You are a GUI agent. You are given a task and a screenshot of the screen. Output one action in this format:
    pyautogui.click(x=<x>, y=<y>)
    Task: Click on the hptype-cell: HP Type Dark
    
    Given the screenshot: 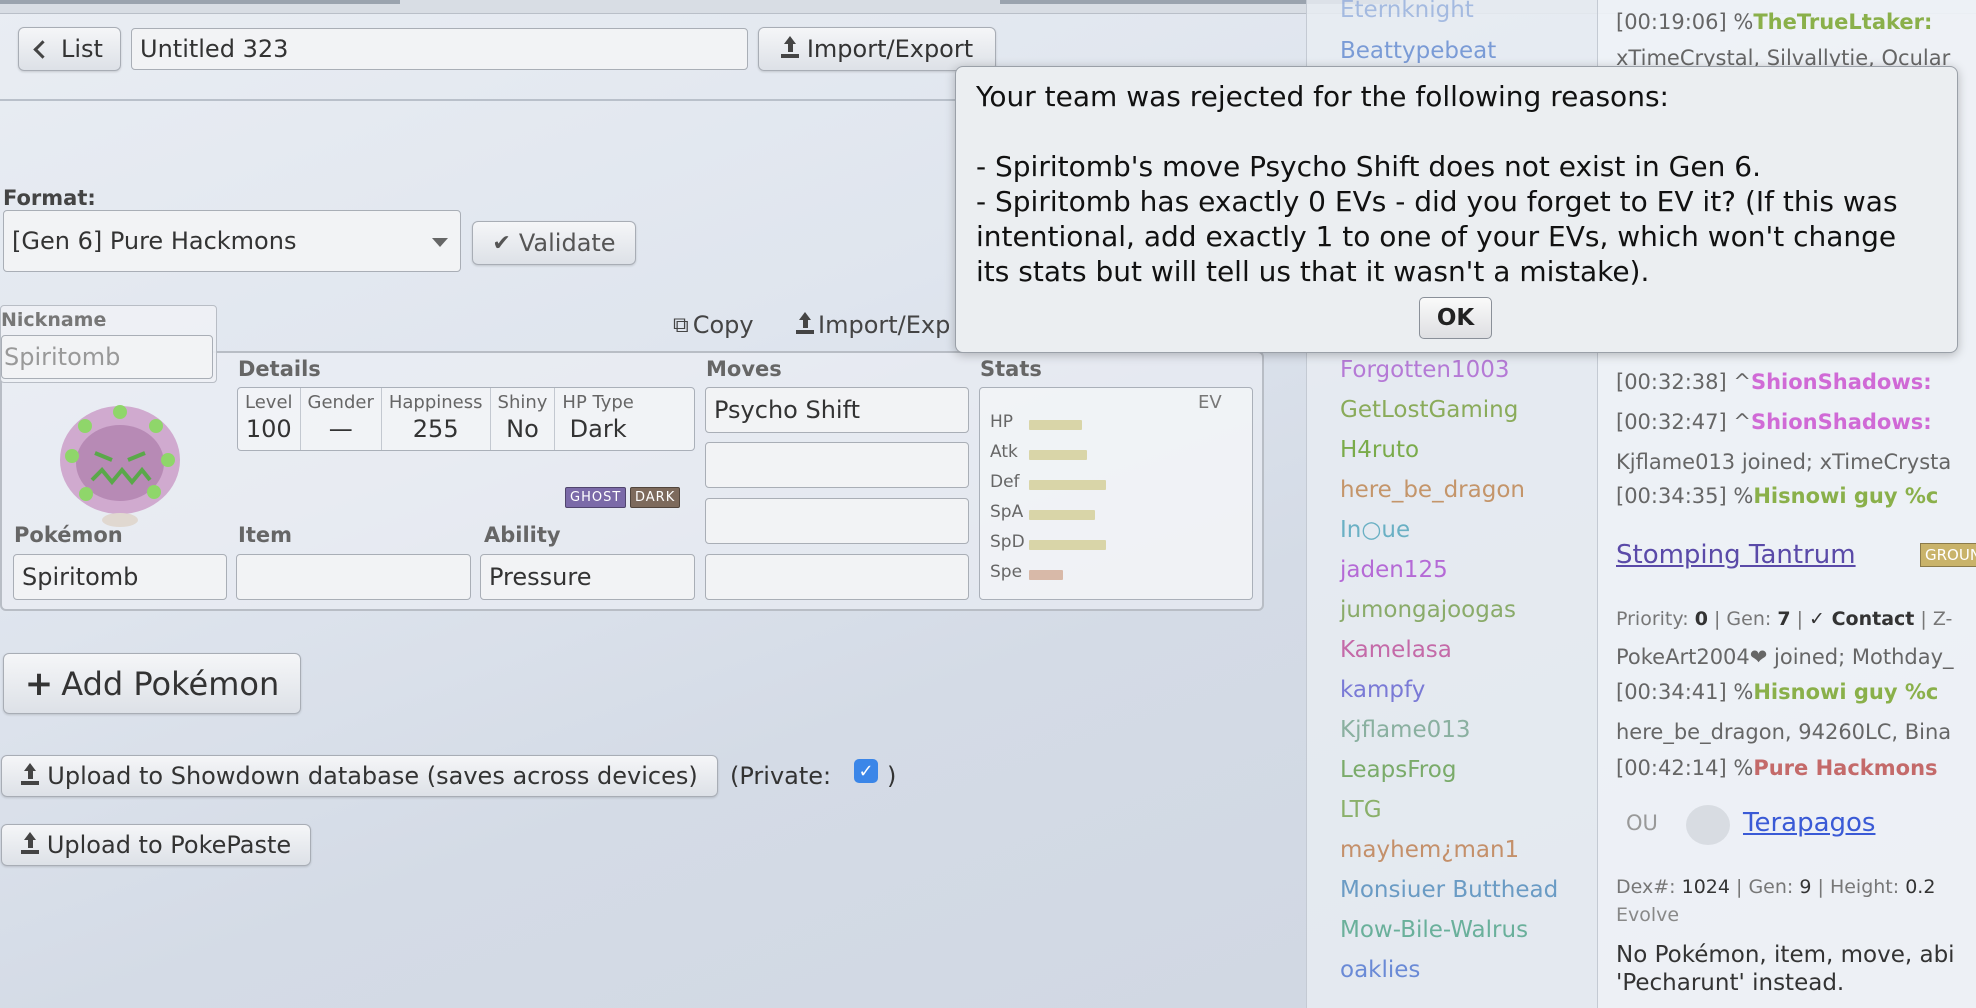 What is the action you would take?
    pyautogui.click(x=598, y=417)
    